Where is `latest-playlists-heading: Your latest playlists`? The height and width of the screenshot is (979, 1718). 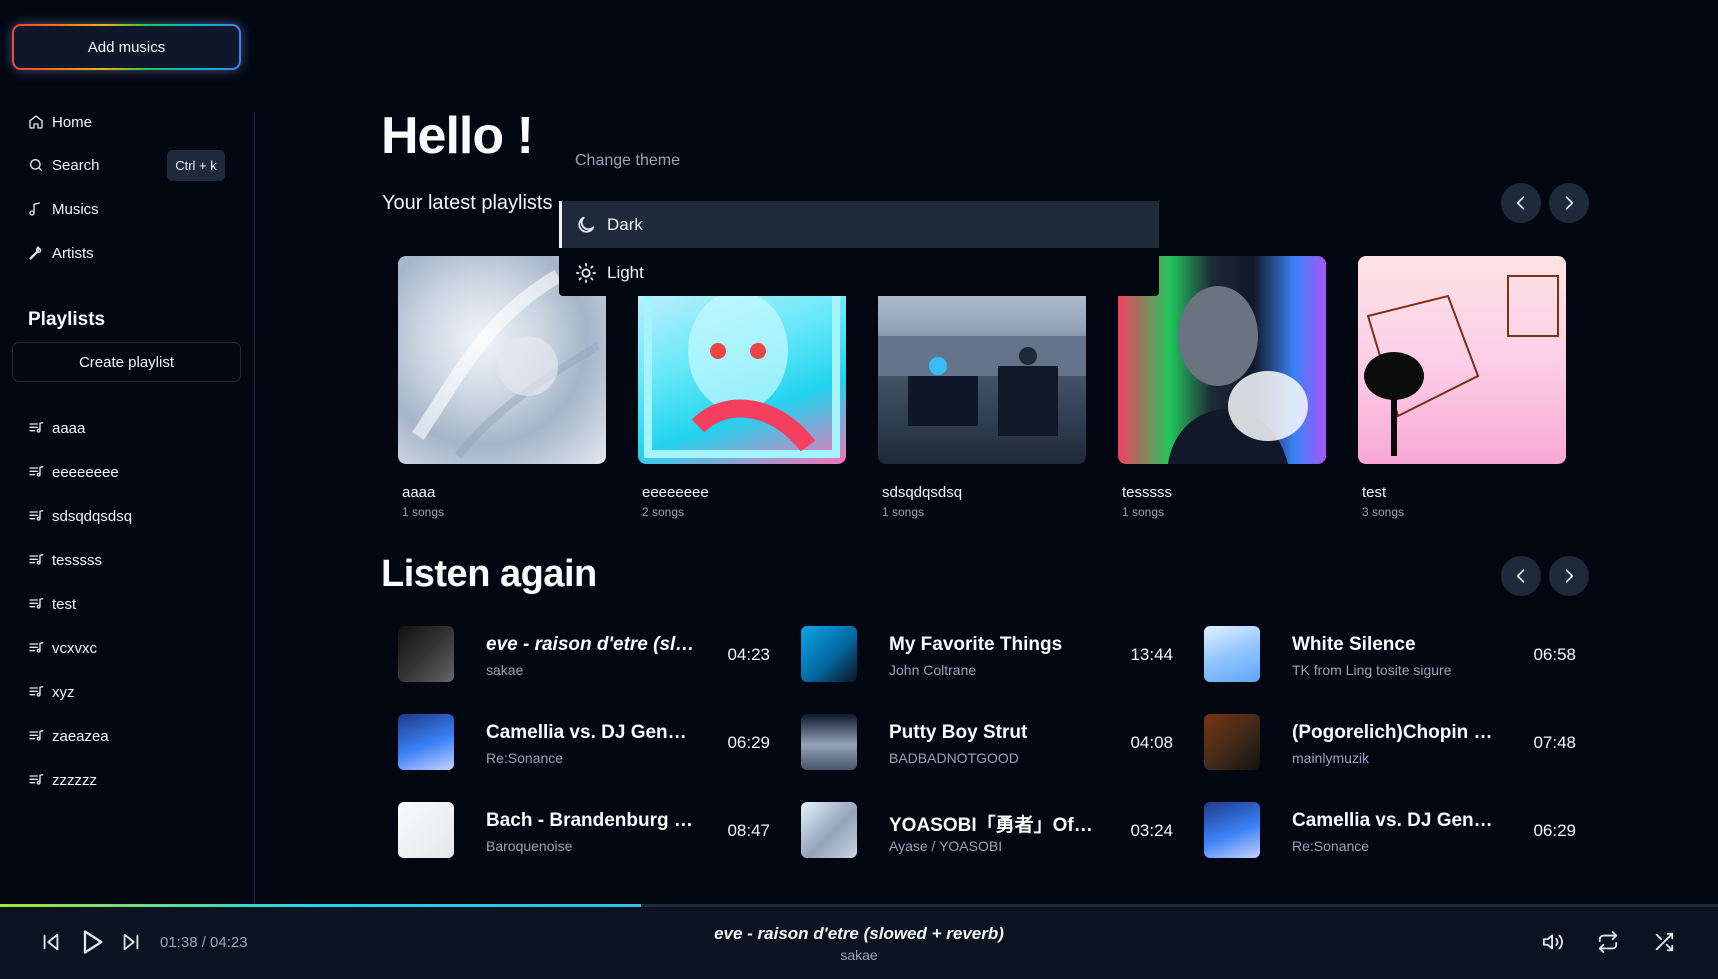 latest-playlists-heading: Your latest playlists is located at coordinates (467, 203).